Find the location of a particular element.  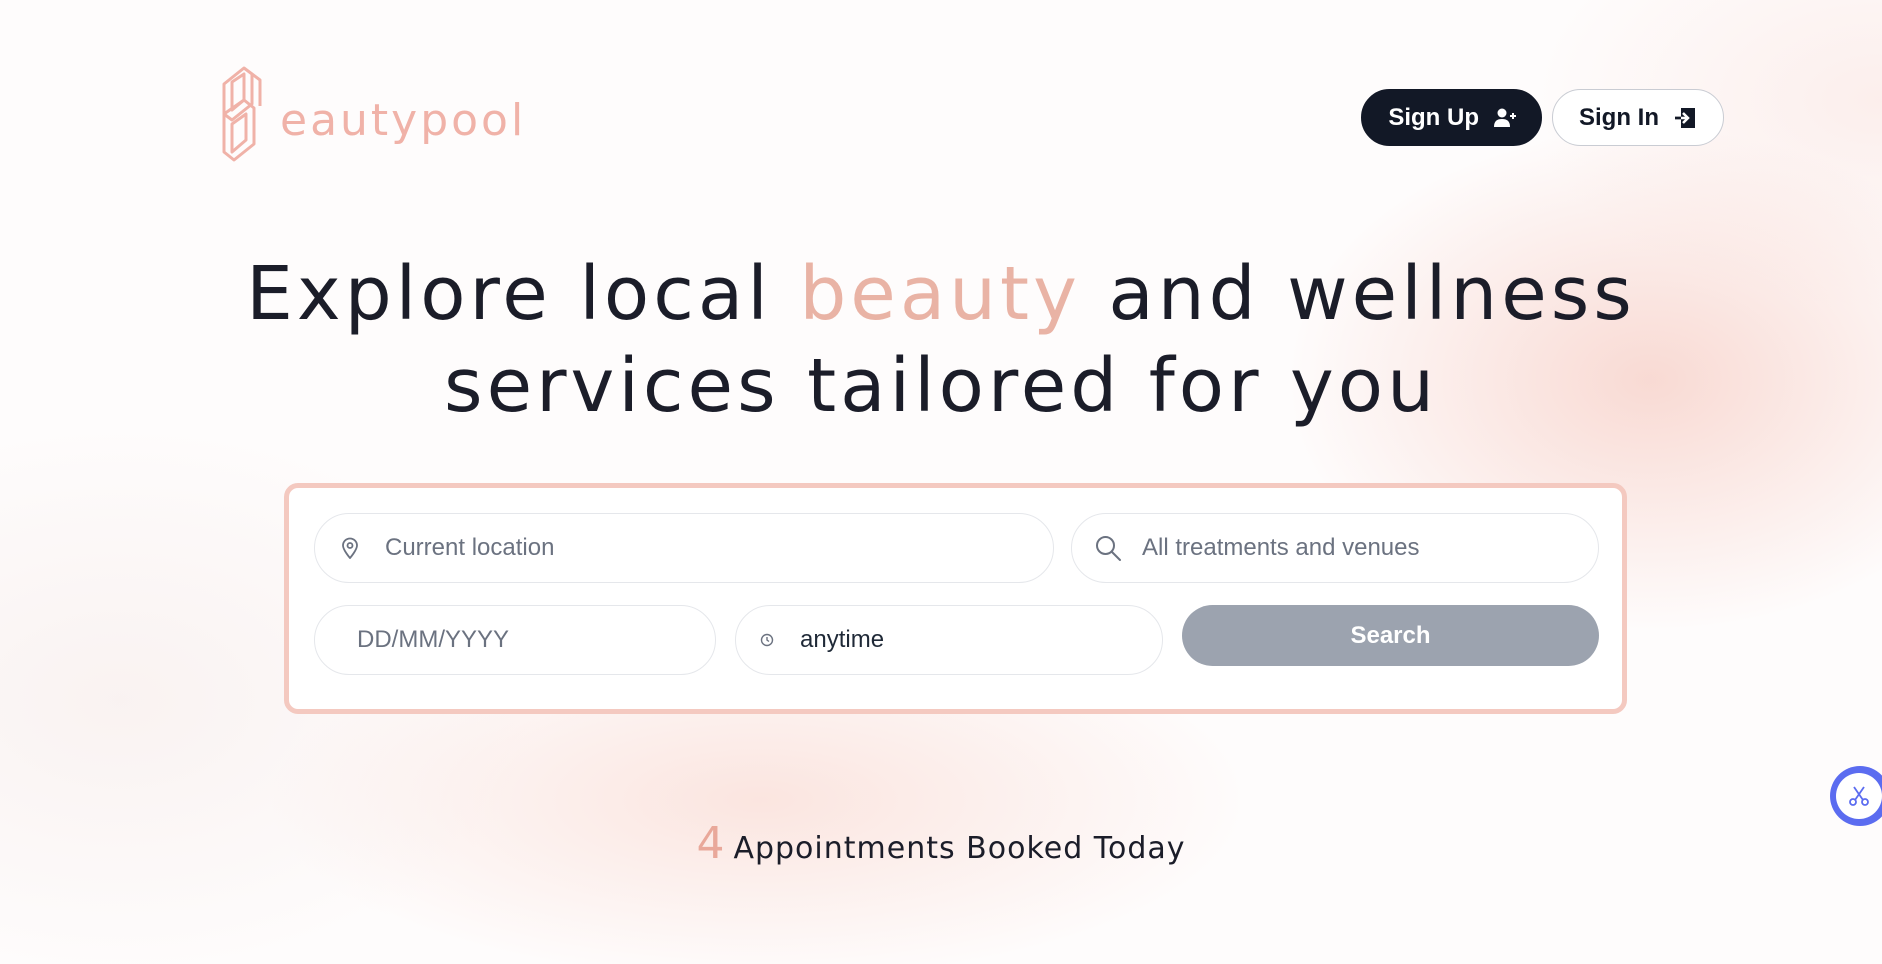

time-value: anytime is located at coordinates (842, 639).